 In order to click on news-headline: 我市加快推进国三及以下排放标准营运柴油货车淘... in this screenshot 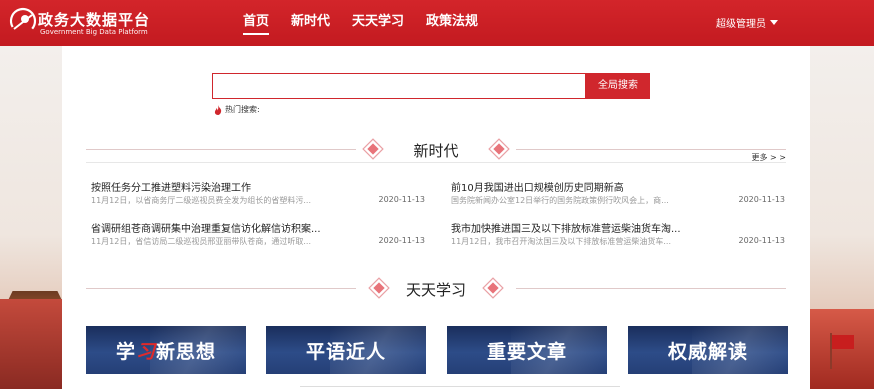, I will do `click(566, 229)`.